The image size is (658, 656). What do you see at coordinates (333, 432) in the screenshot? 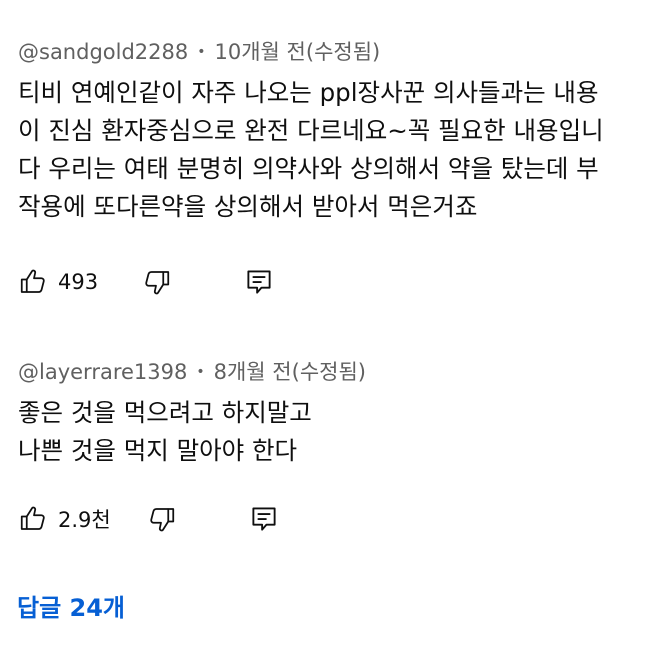
I see `comment-text: 좋은 것을 먹으려고 하지말고 나쁜 것을 먹지 말아야 한다` at bounding box center [333, 432].